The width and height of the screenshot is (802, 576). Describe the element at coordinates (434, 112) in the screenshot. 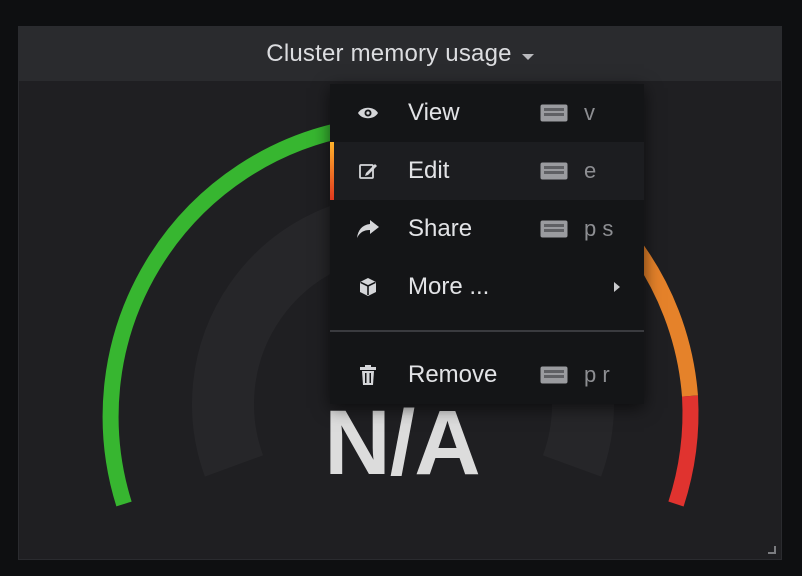

I see `menu-item-label: View` at that location.